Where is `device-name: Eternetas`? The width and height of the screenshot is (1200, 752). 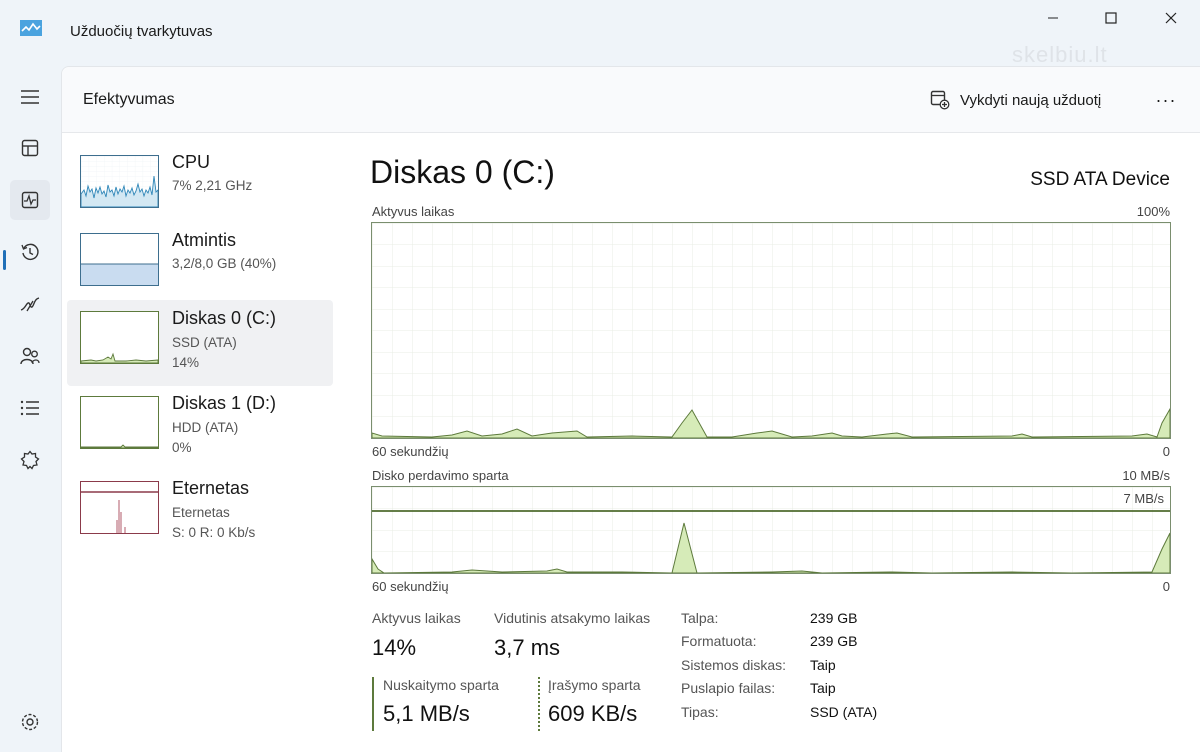
device-name: Eternetas is located at coordinates (211, 488).